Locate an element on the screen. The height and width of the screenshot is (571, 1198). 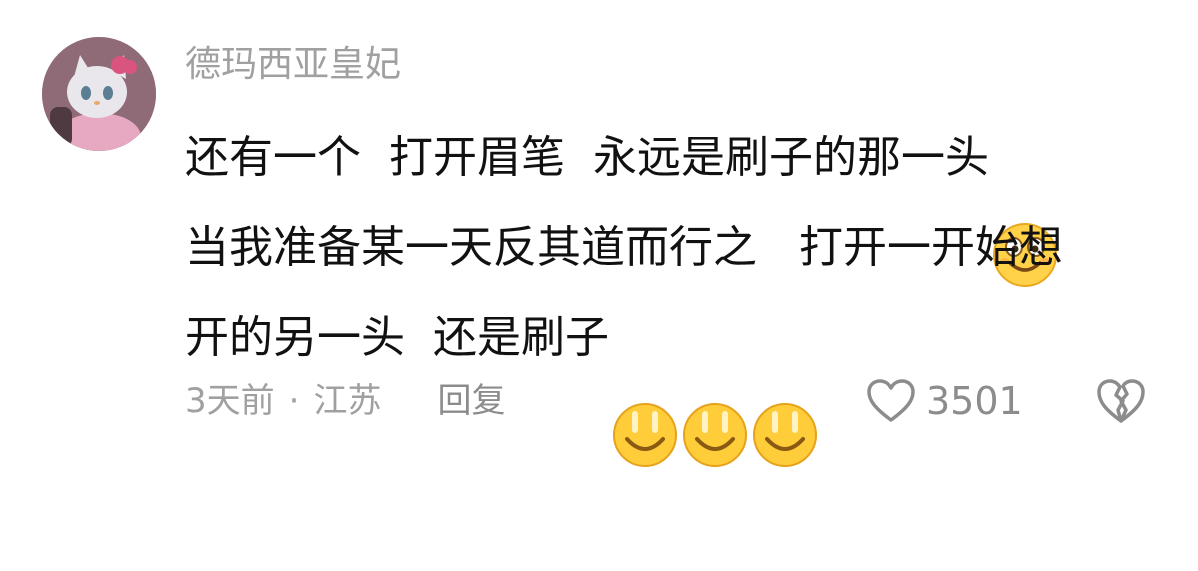
like-count: 3501 is located at coordinates (974, 401).